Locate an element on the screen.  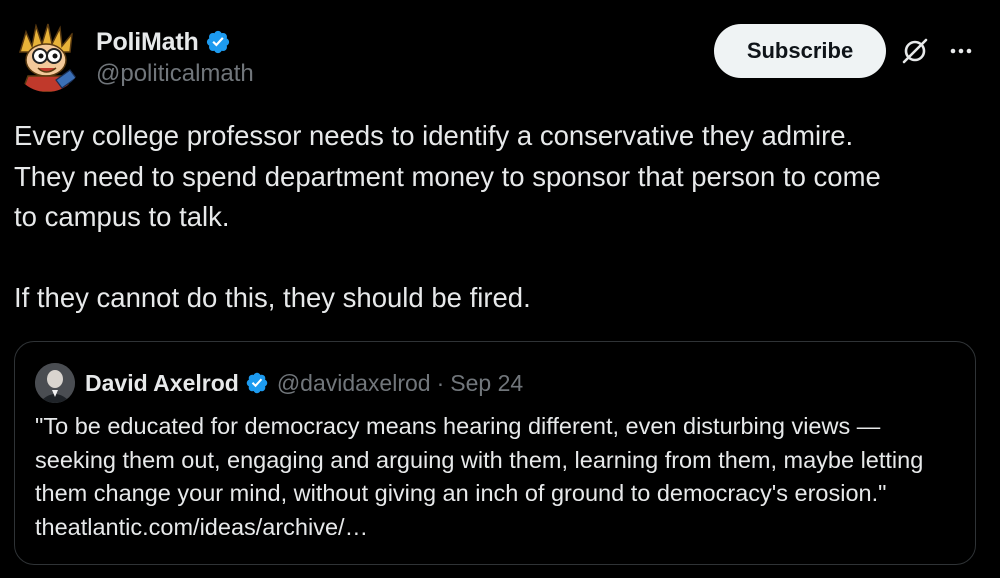
author-name-block: PoliMath @politicalmath is located at coordinates (175, 57).